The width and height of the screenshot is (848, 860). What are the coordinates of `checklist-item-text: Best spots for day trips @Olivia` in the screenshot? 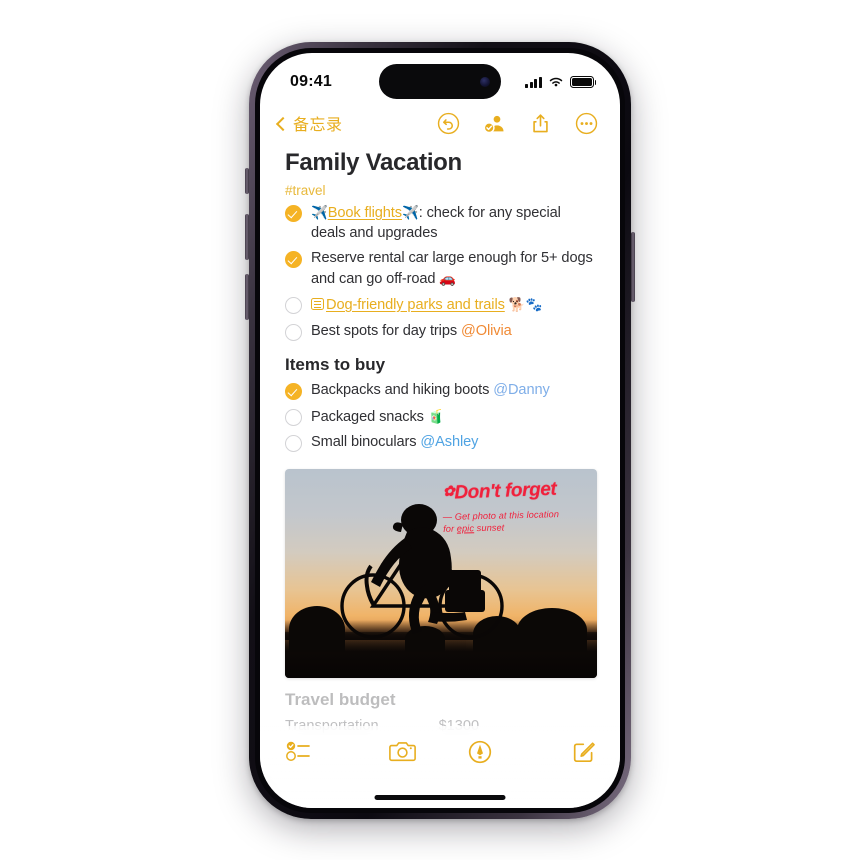 It's located at (411, 332).